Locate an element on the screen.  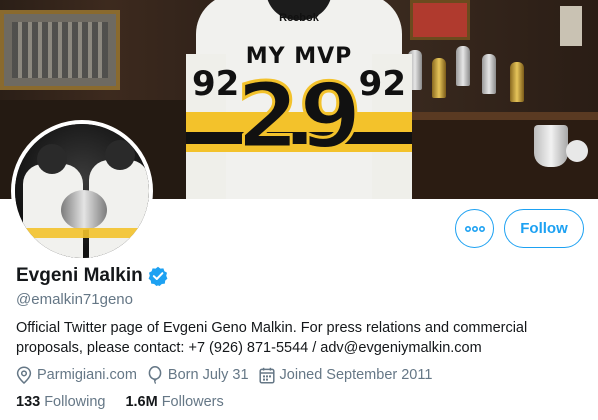
location-pin-icon is located at coordinates (24, 375).